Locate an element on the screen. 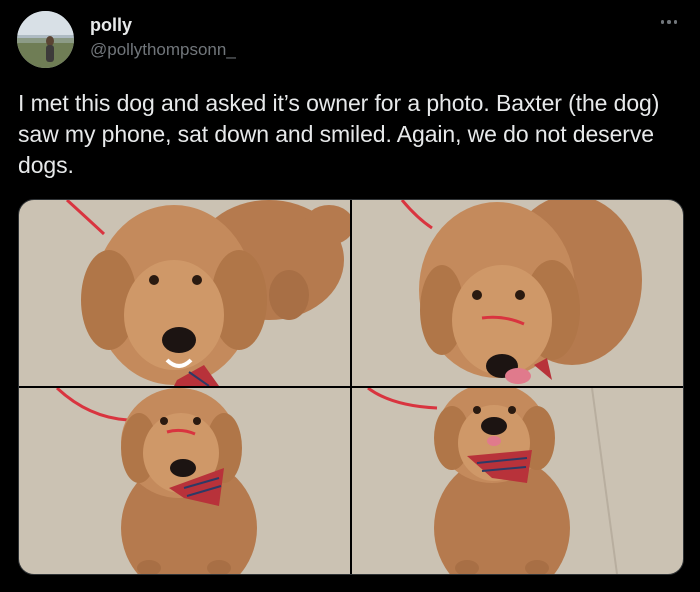 The height and width of the screenshot is (592, 700). more-horizontal-icon is located at coordinates (669, 22).